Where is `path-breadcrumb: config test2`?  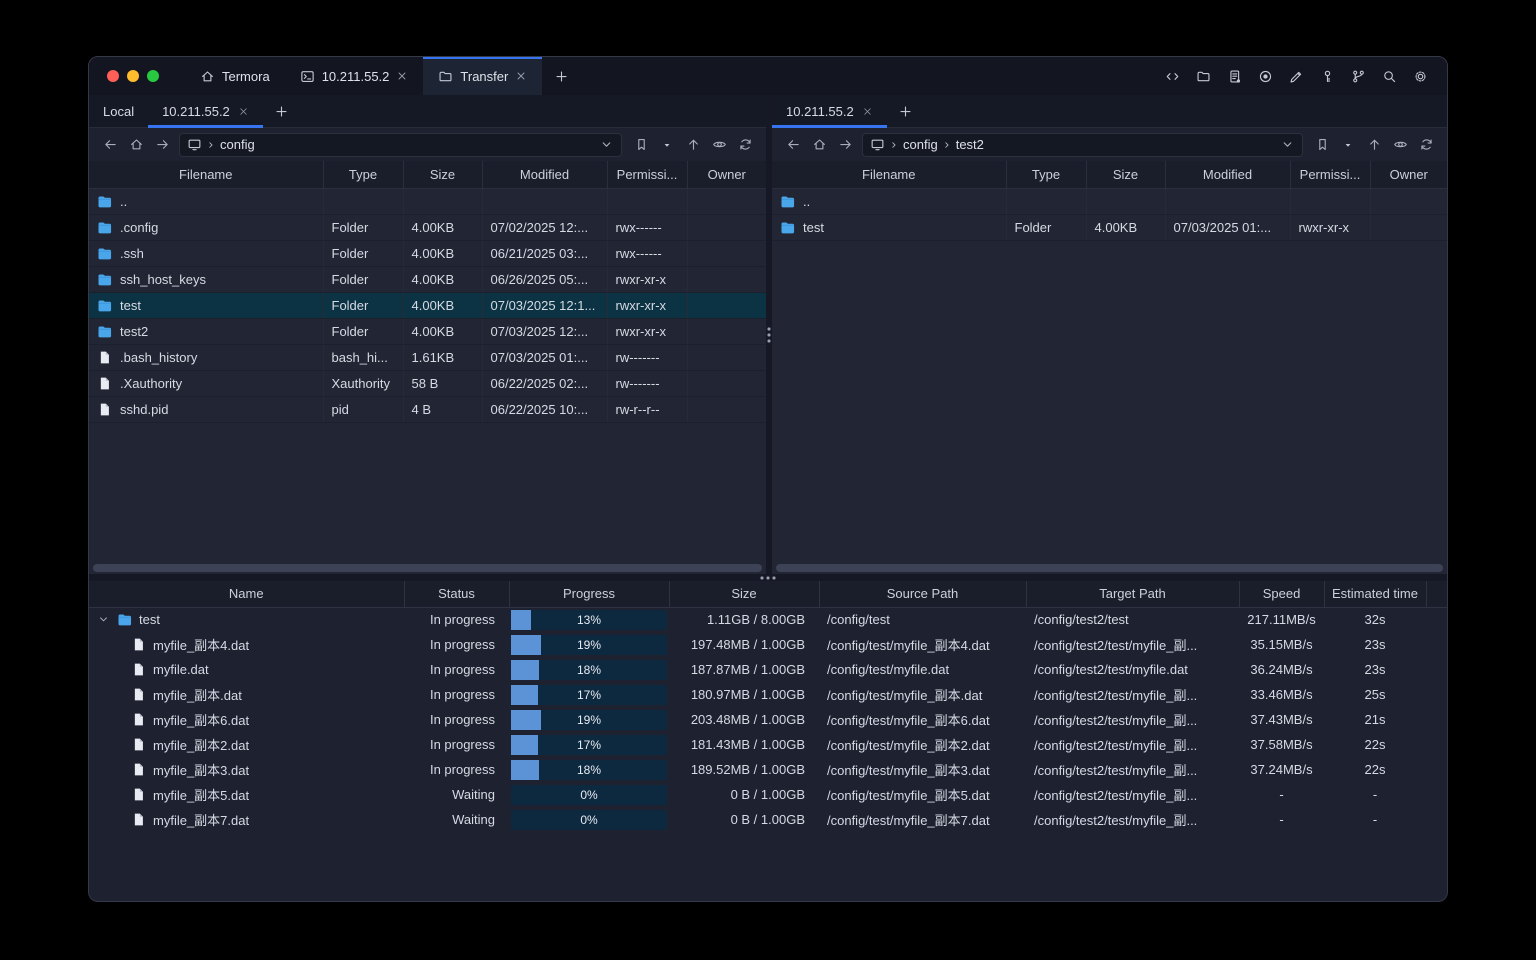
path-breadcrumb: config test2 is located at coordinates (1082, 144).